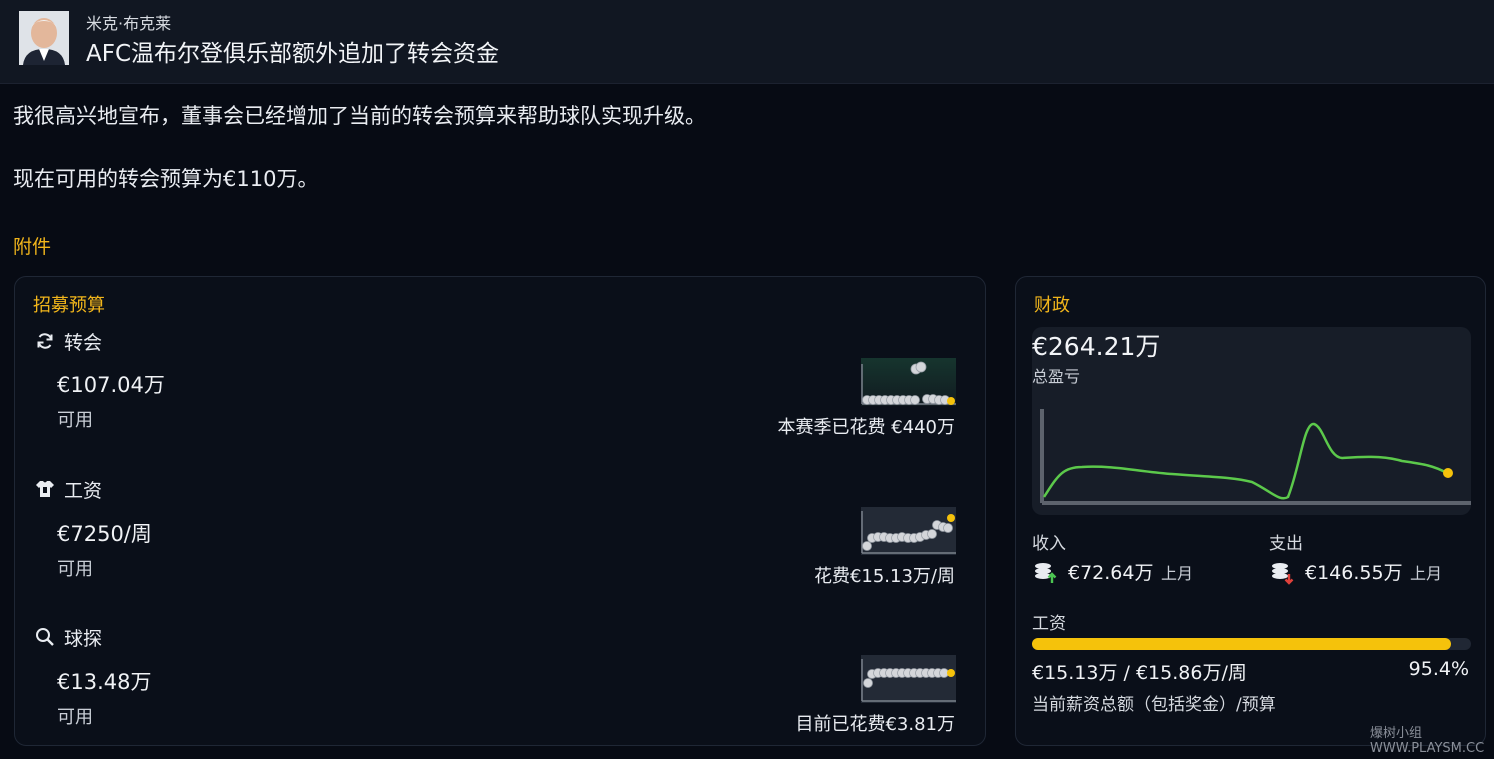 The height and width of the screenshot is (759, 1494). I want to click on total-profit-value: €264.21万, so click(1096, 346).